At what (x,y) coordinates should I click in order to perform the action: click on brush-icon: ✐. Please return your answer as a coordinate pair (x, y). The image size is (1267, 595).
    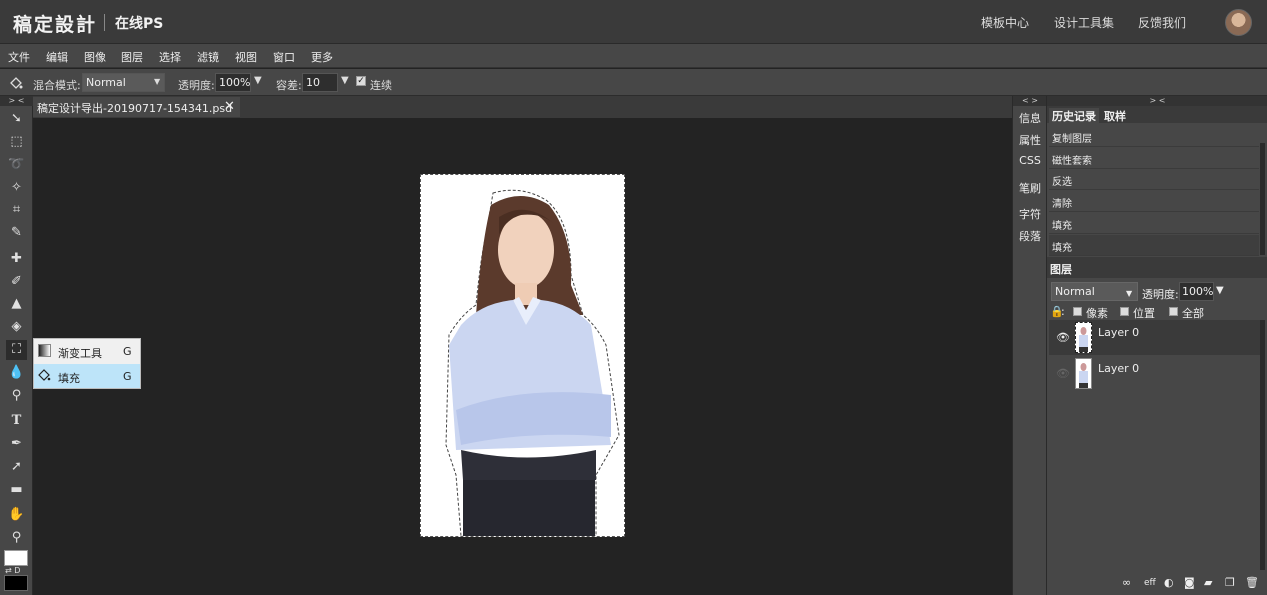
    Looking at the image, I should click on (16, 282).